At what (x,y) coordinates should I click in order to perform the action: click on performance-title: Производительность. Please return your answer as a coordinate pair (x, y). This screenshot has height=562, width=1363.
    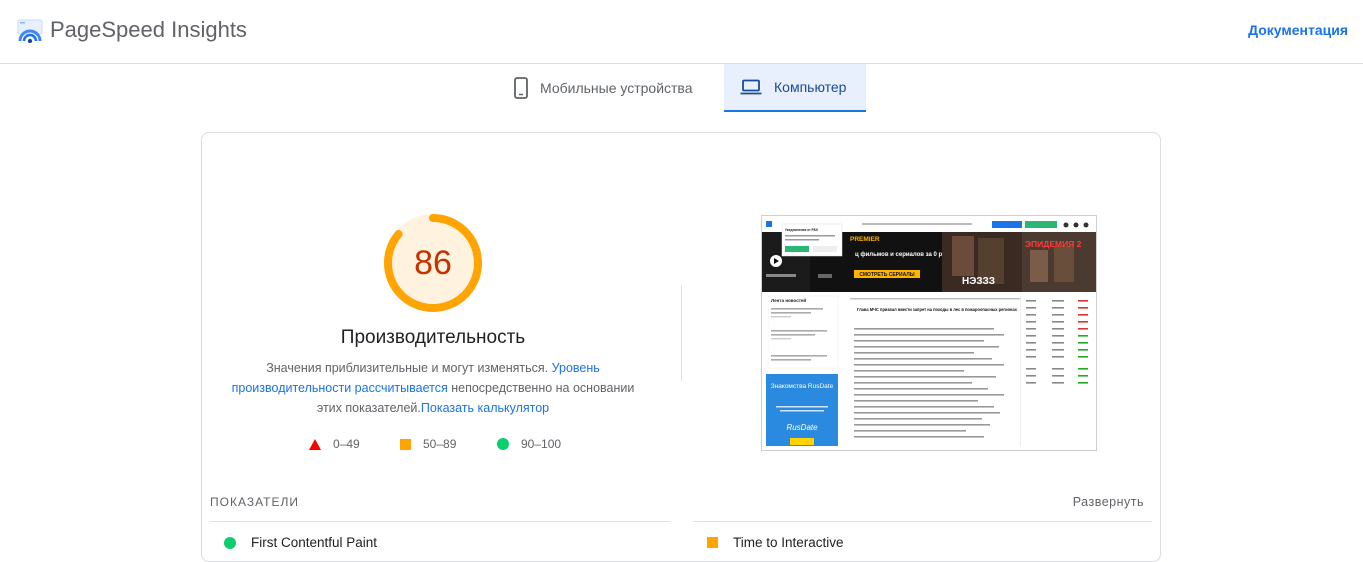
    Looking at the image, I should click on (433, 337).